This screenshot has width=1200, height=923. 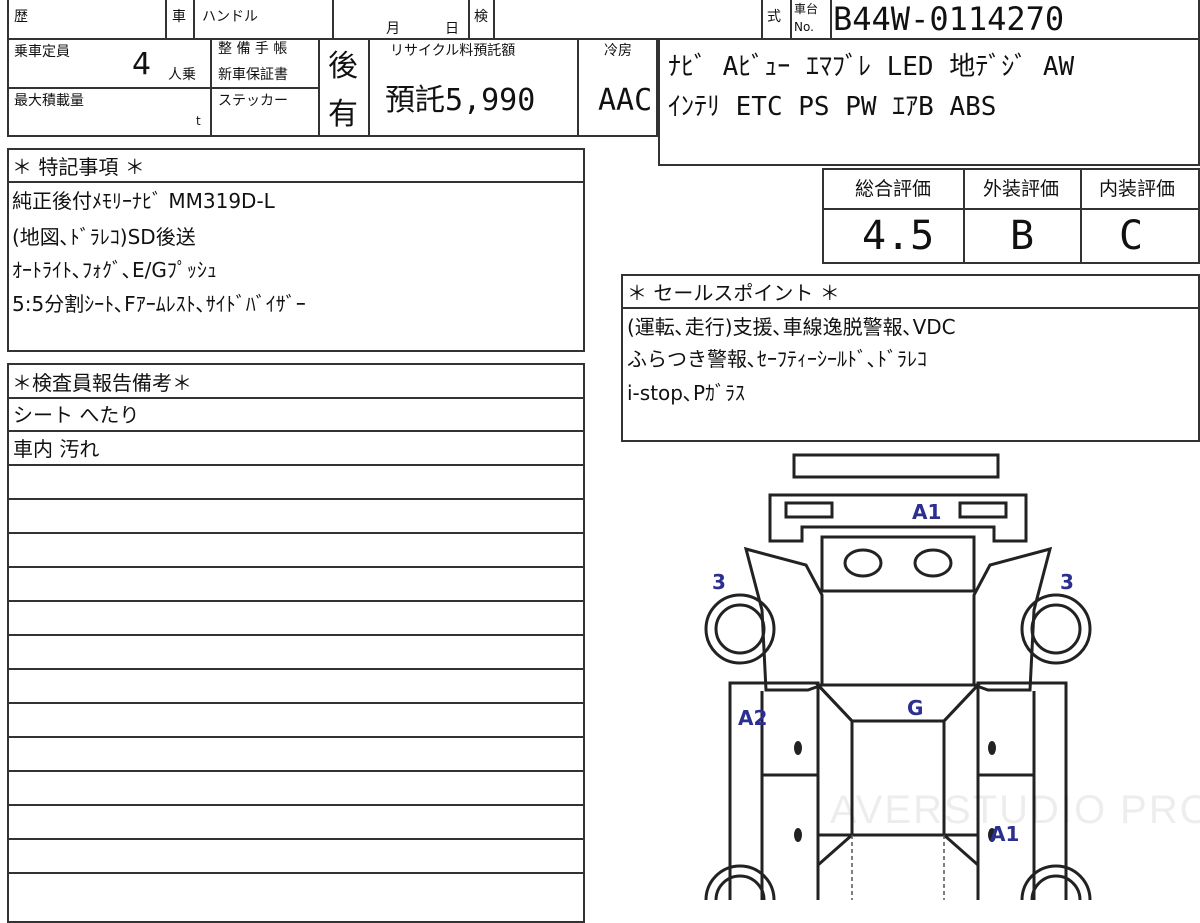 I want to click on special-note-line: 5:5分割ｼｰﾄ､Fｱｰﾑﾚｽﾄ､ｻｲﾄﾞﾊﾞｲｻﾞｰ, so click(x=159, y=304).